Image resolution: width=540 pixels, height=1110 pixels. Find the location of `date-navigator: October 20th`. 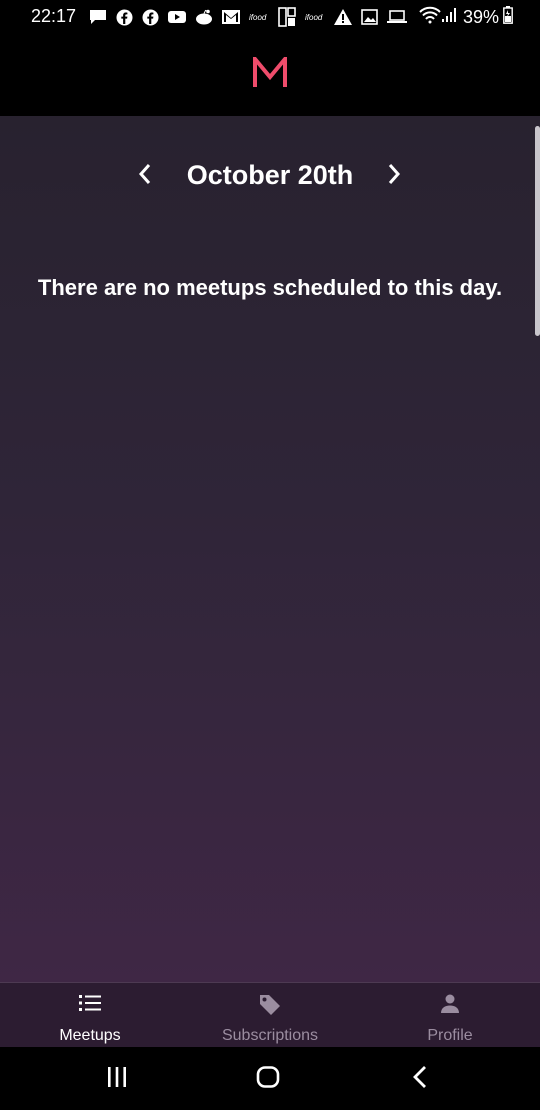

date-navigator: October 20th is located at coordinates (270, 176).